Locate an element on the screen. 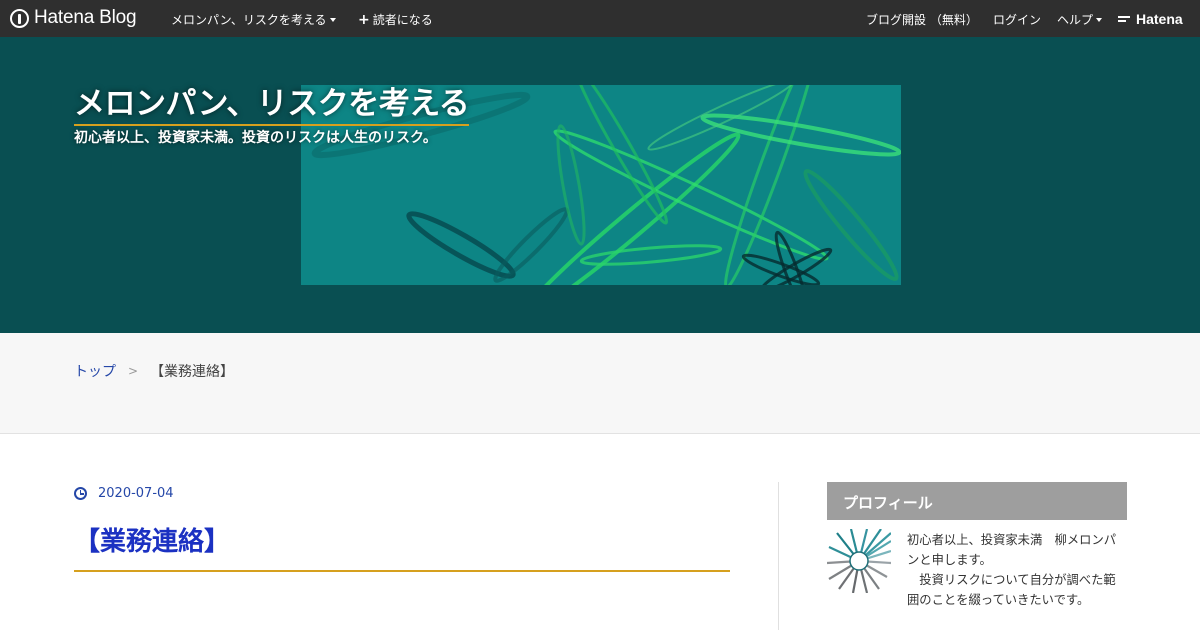 The image size is (1200, 630). open-blog-link: ブログ開設 （無料） is located at coordinates (922, 19).